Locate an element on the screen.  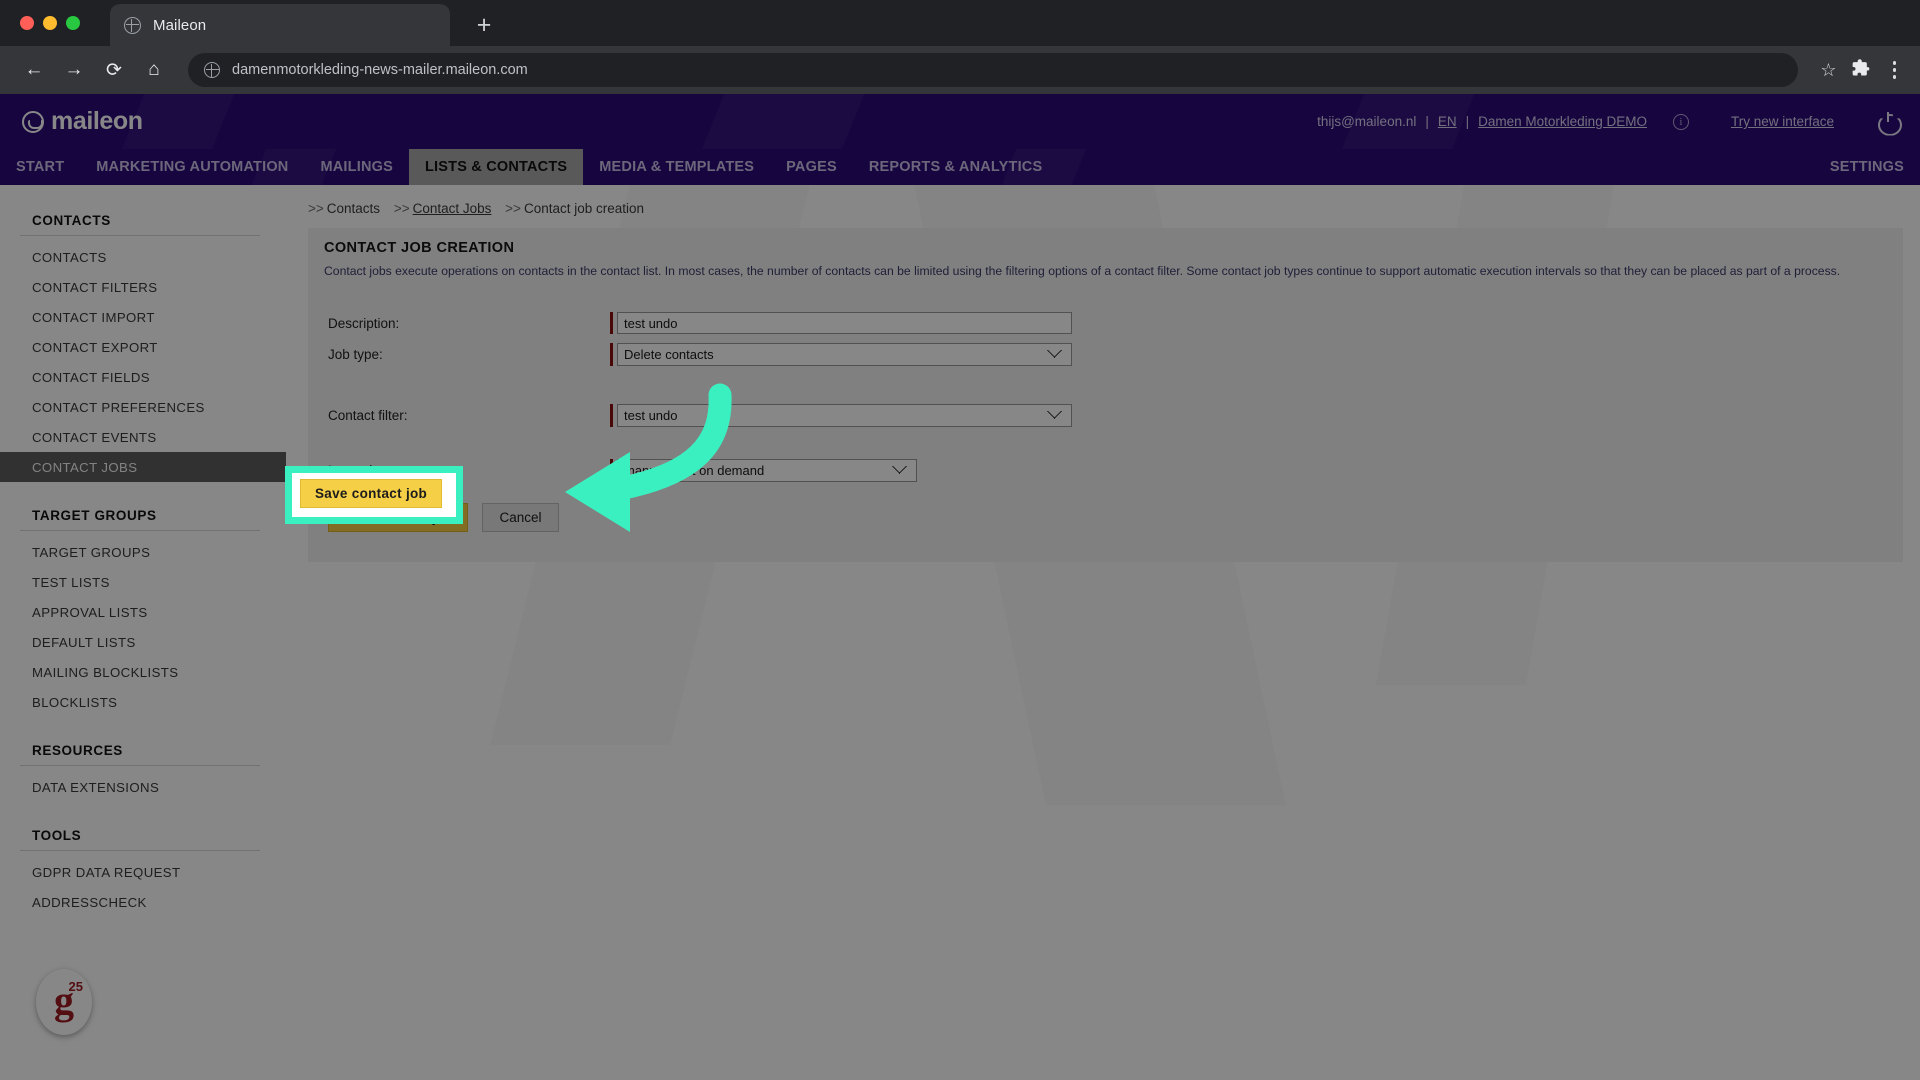
sidebar-item-contact-preferences: CONTACT PREFERENCES is located at coordinates (143, 407).